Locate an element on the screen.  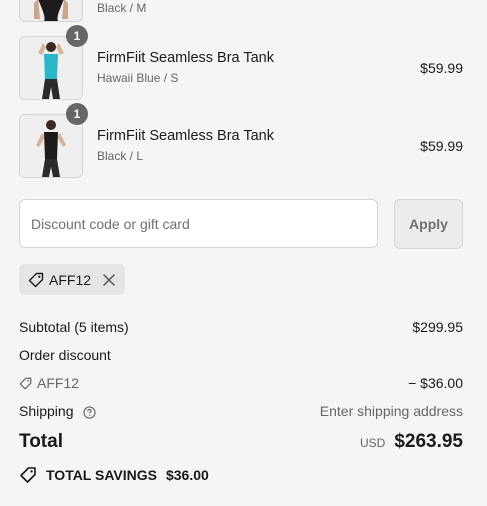
total-savings: TOTAL SAVINGS $36.00 is located at coordinates (114, 475).